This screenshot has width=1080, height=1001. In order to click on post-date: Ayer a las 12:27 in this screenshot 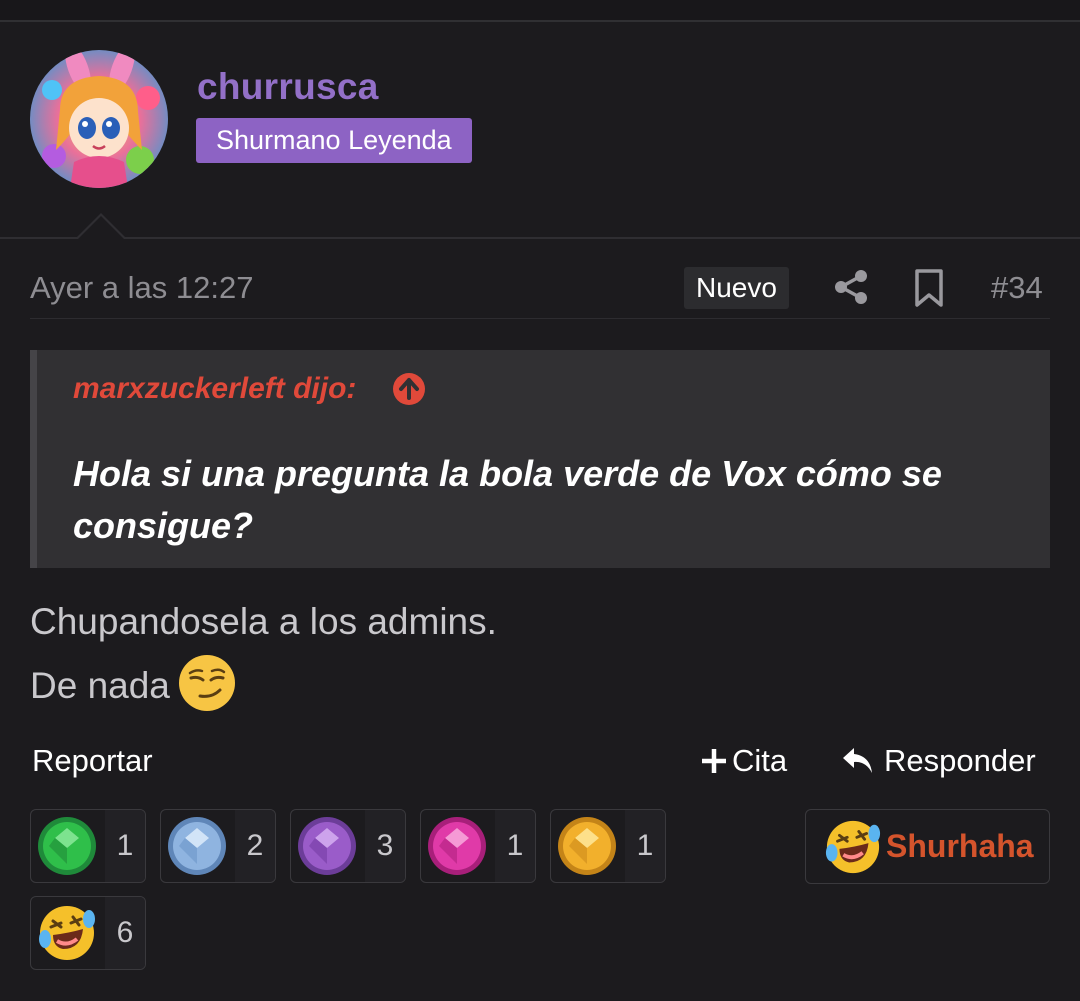, I will do `click(141, 288)`.